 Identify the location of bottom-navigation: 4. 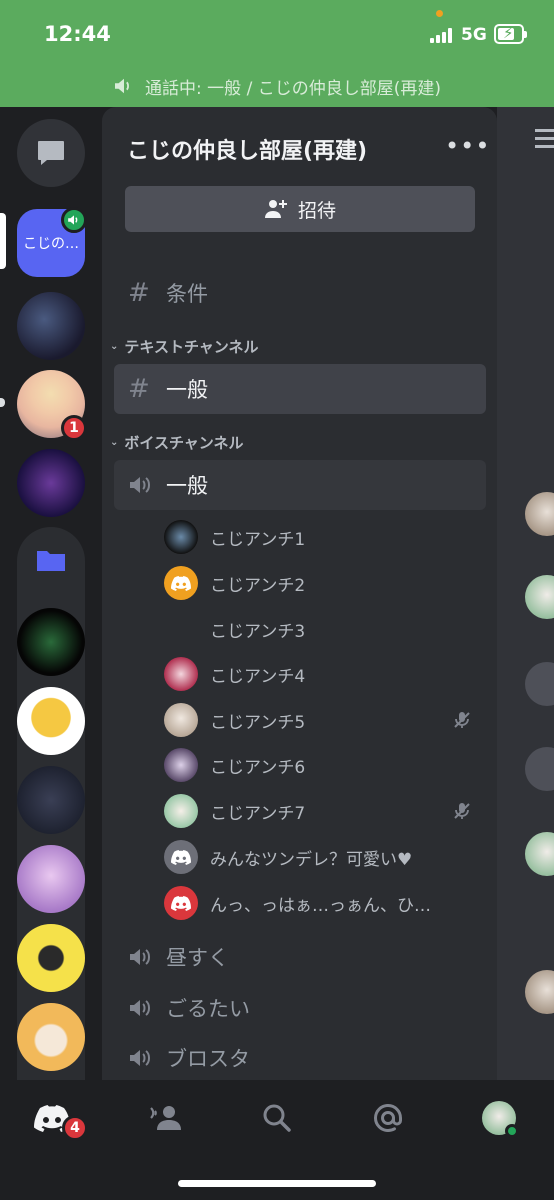
(277, 1140).